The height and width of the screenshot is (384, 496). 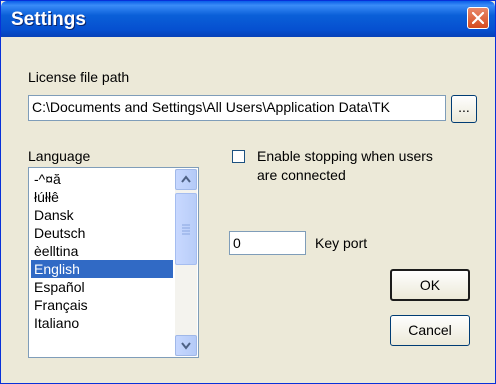 I want to click on close-icon, so click(x=478, y=18).